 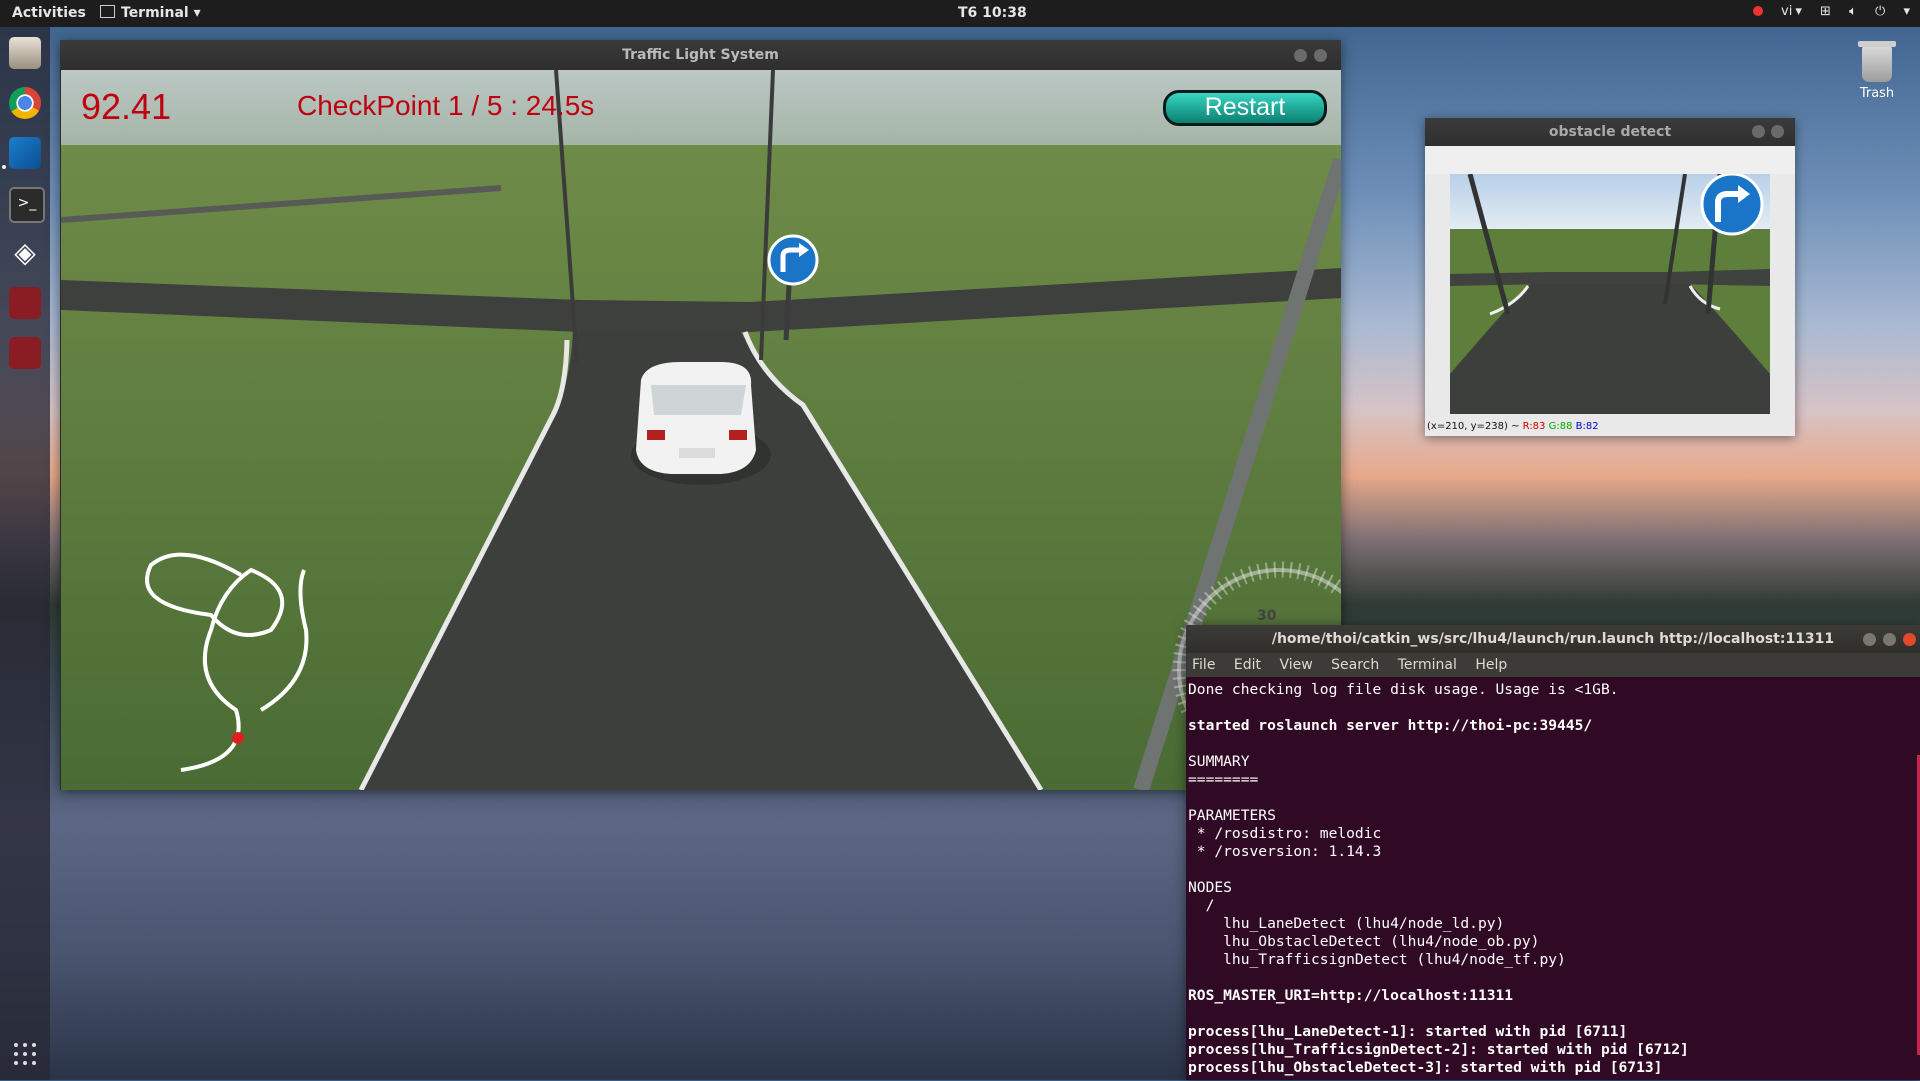 I want to click on chrome-icon, so click(x=25, y=103).